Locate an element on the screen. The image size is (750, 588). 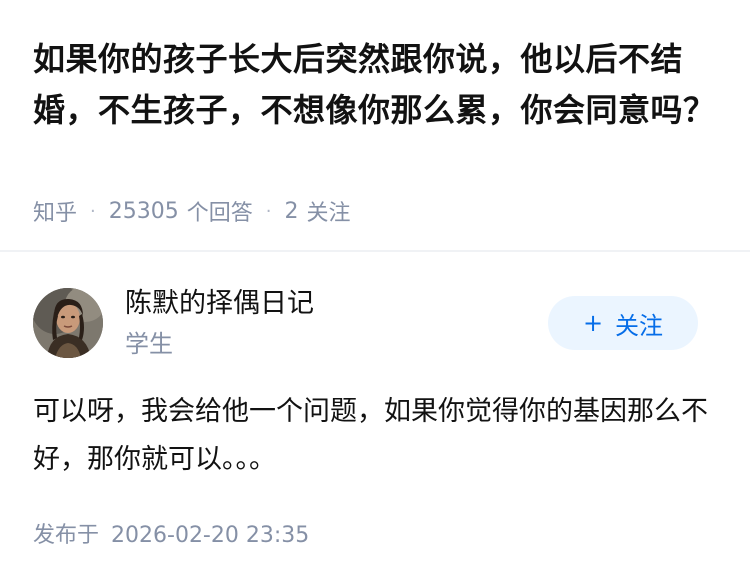
answer-count-unit: 个回答 is located at coordinates (220, 211).